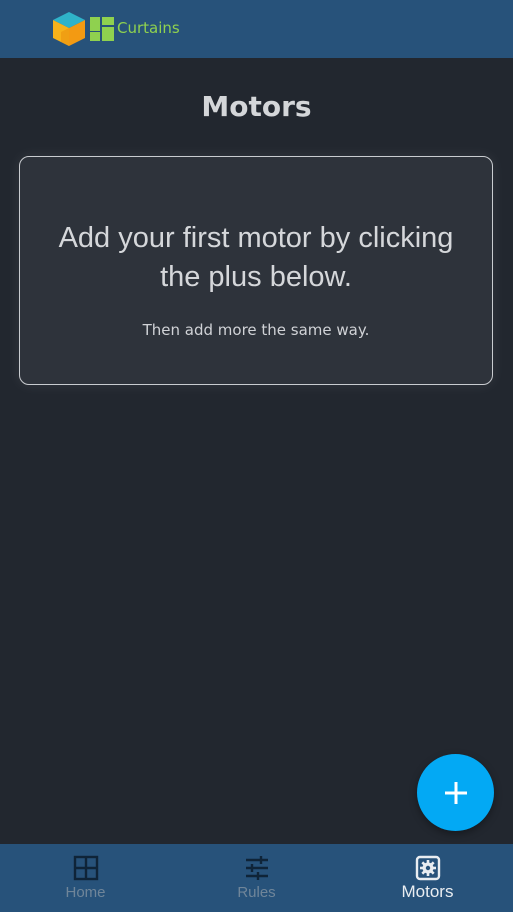  What do you see at coordinates (102, 29) in the screenshot?
I see `grid-logo-icon` at bounding box center [102, 29].